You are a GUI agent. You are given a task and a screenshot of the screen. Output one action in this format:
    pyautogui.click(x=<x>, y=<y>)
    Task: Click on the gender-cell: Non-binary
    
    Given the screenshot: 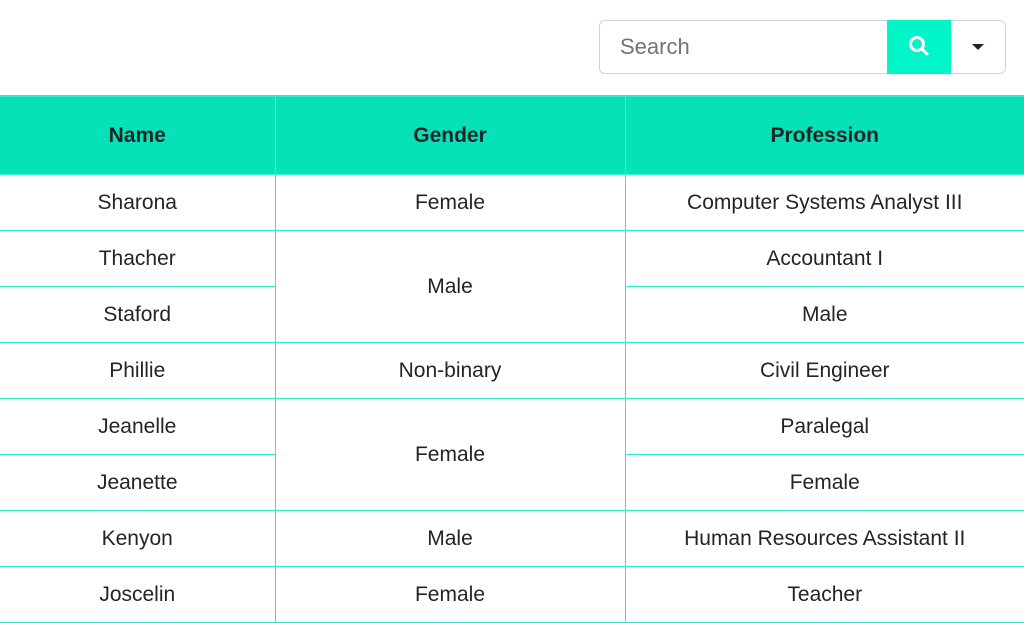 What is the action you would take?
    pyautogui.click(x=450, y=370)
    